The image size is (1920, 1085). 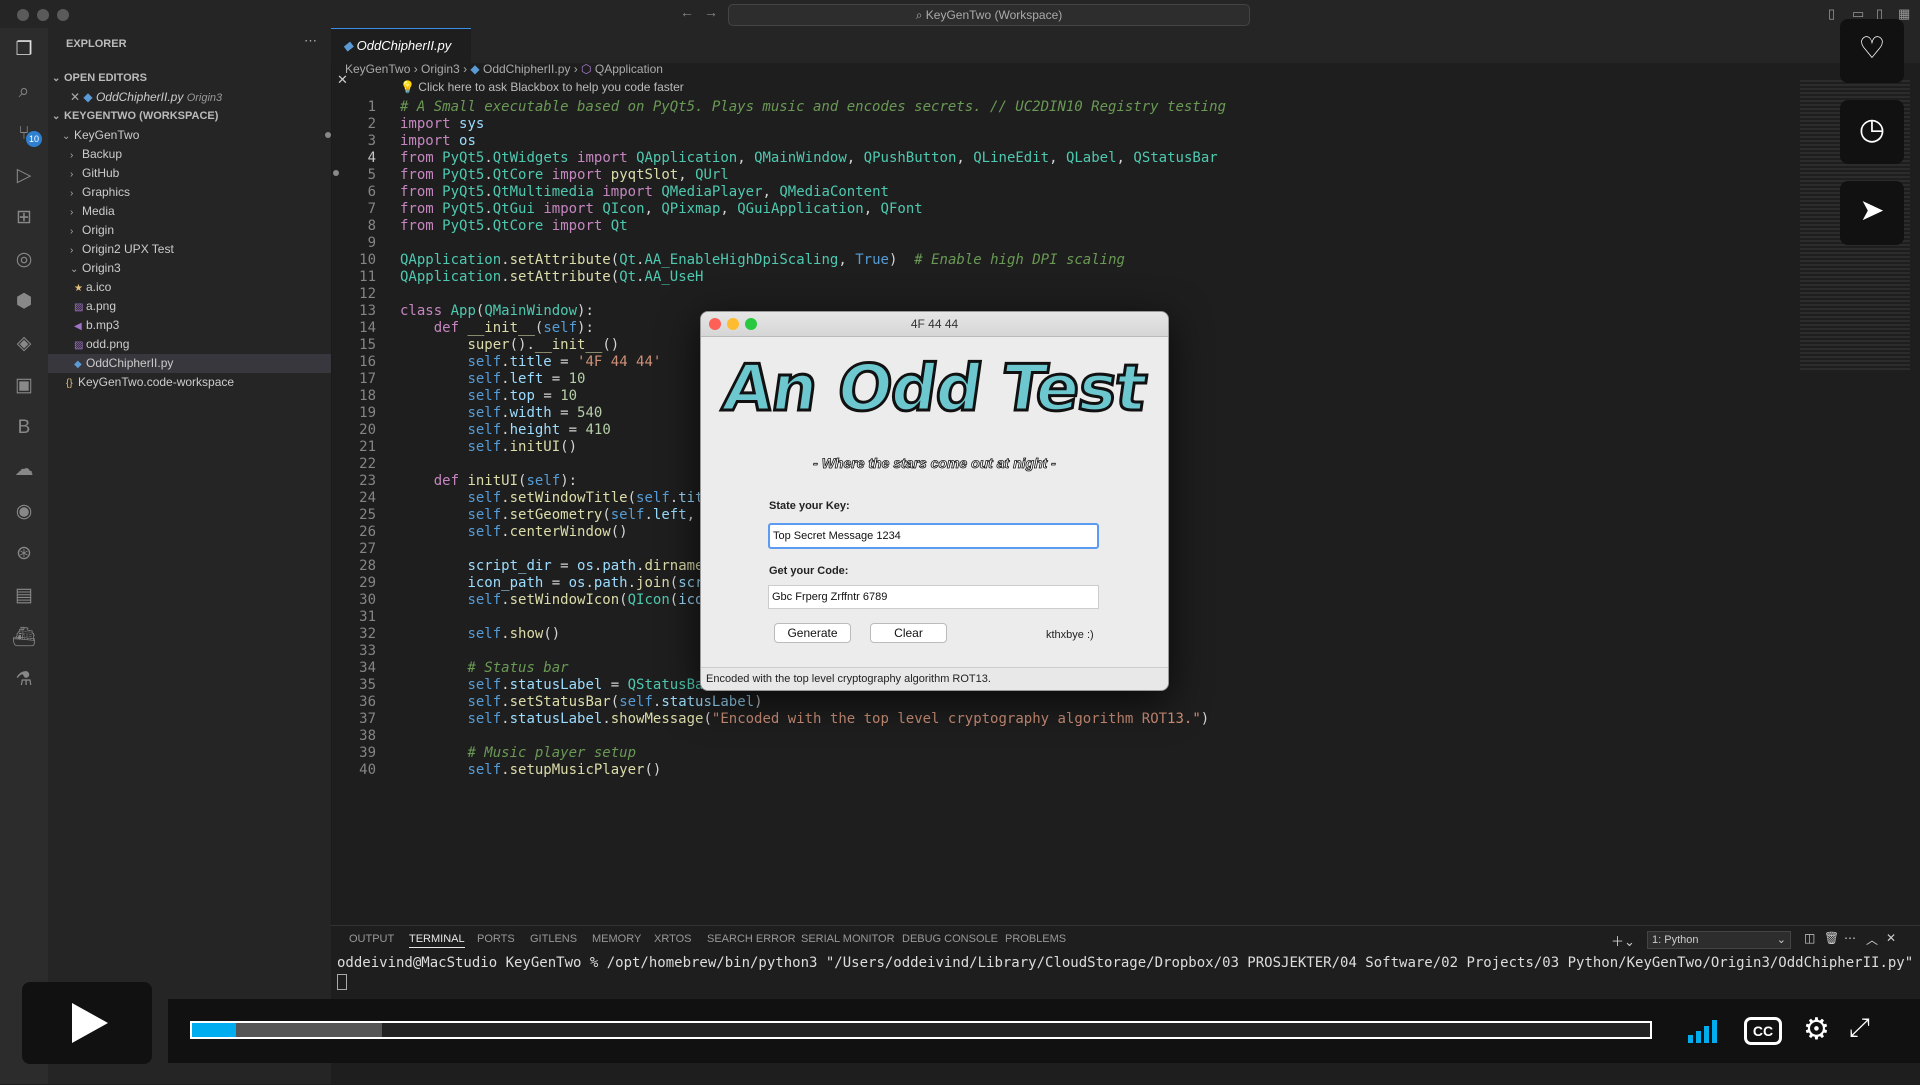 I want to click on git-graph-icon: ◈, so click(x=24, y=344).